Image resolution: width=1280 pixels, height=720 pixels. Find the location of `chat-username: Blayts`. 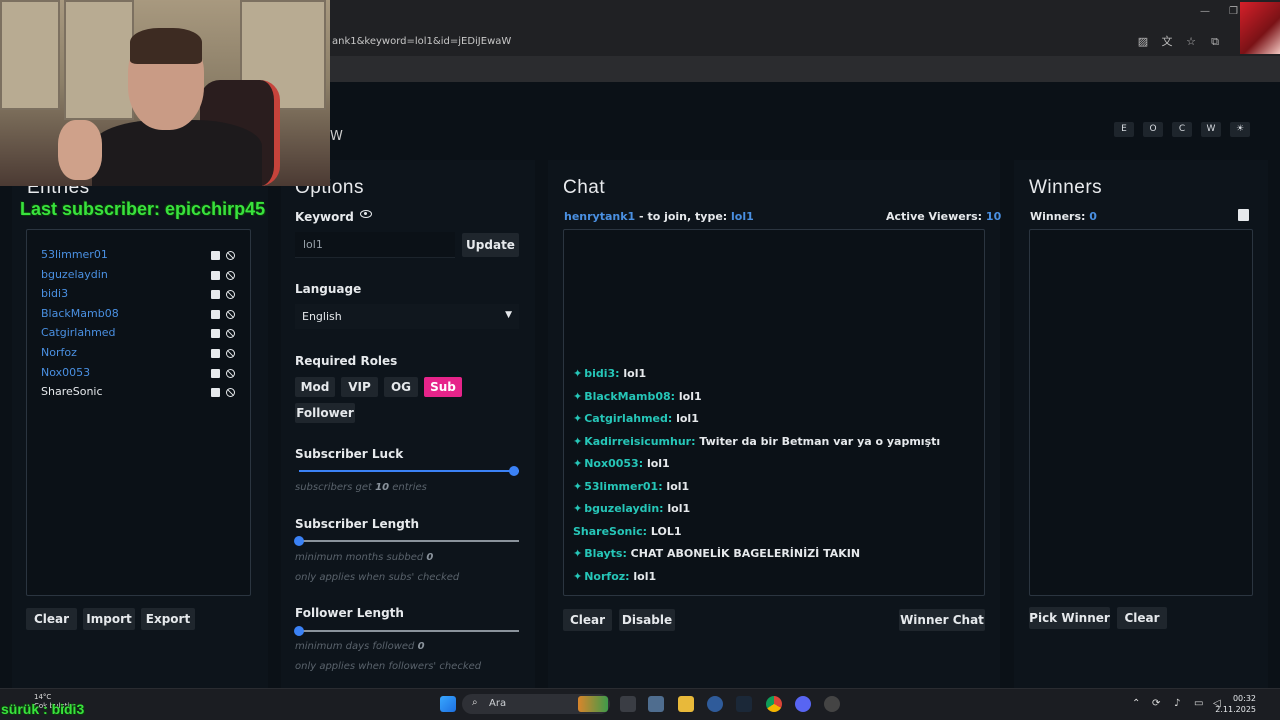

chat-username: Blayts is located at coordinates (603, 553).